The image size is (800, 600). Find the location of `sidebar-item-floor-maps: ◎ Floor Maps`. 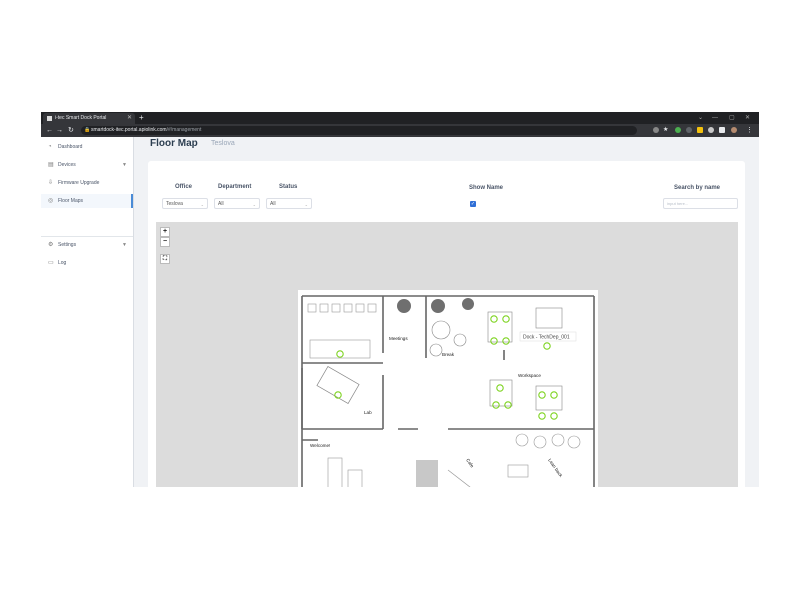

sidebar-item-floor-maps: ◎ Floor Maps is located at coordinates (87, 201).